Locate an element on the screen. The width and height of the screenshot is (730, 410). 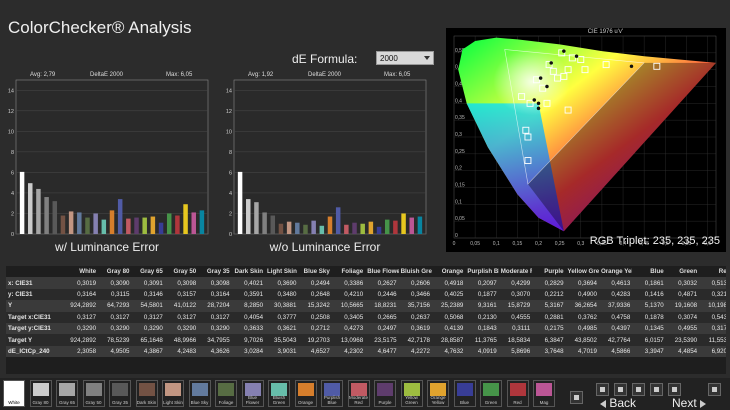
table-cell: 43,8502 is located at coordinates (582, 340).